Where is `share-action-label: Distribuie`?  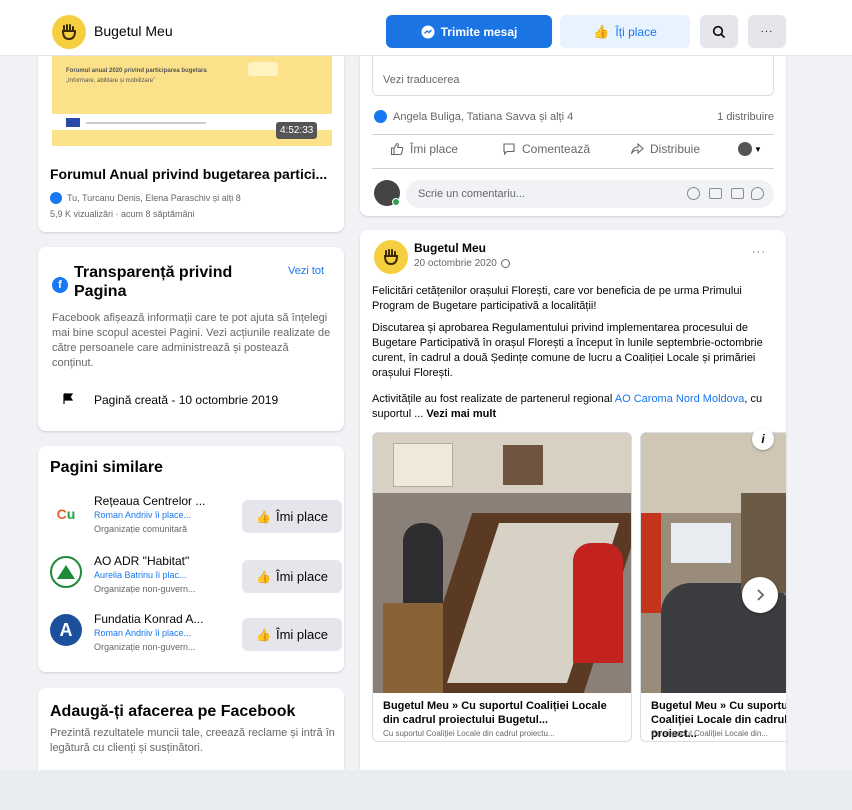
share-action-label: Distribuie is located at coordinates (675, 149).